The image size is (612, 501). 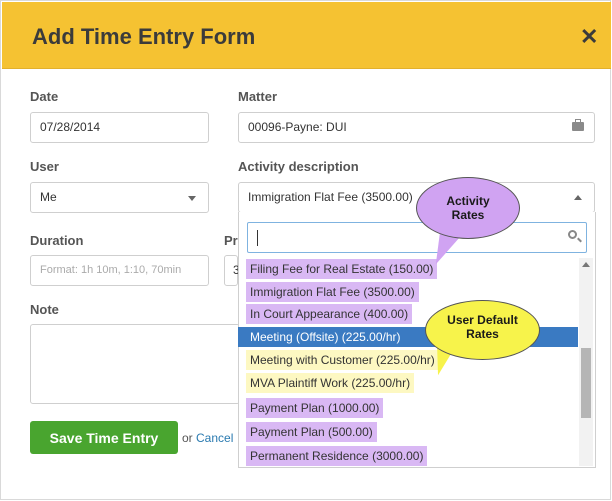 What do you see at coordinates (144, 36) in the screenshot?
I see `dialog-title: Add Time Entry Form` at bounding box center [144, 36].